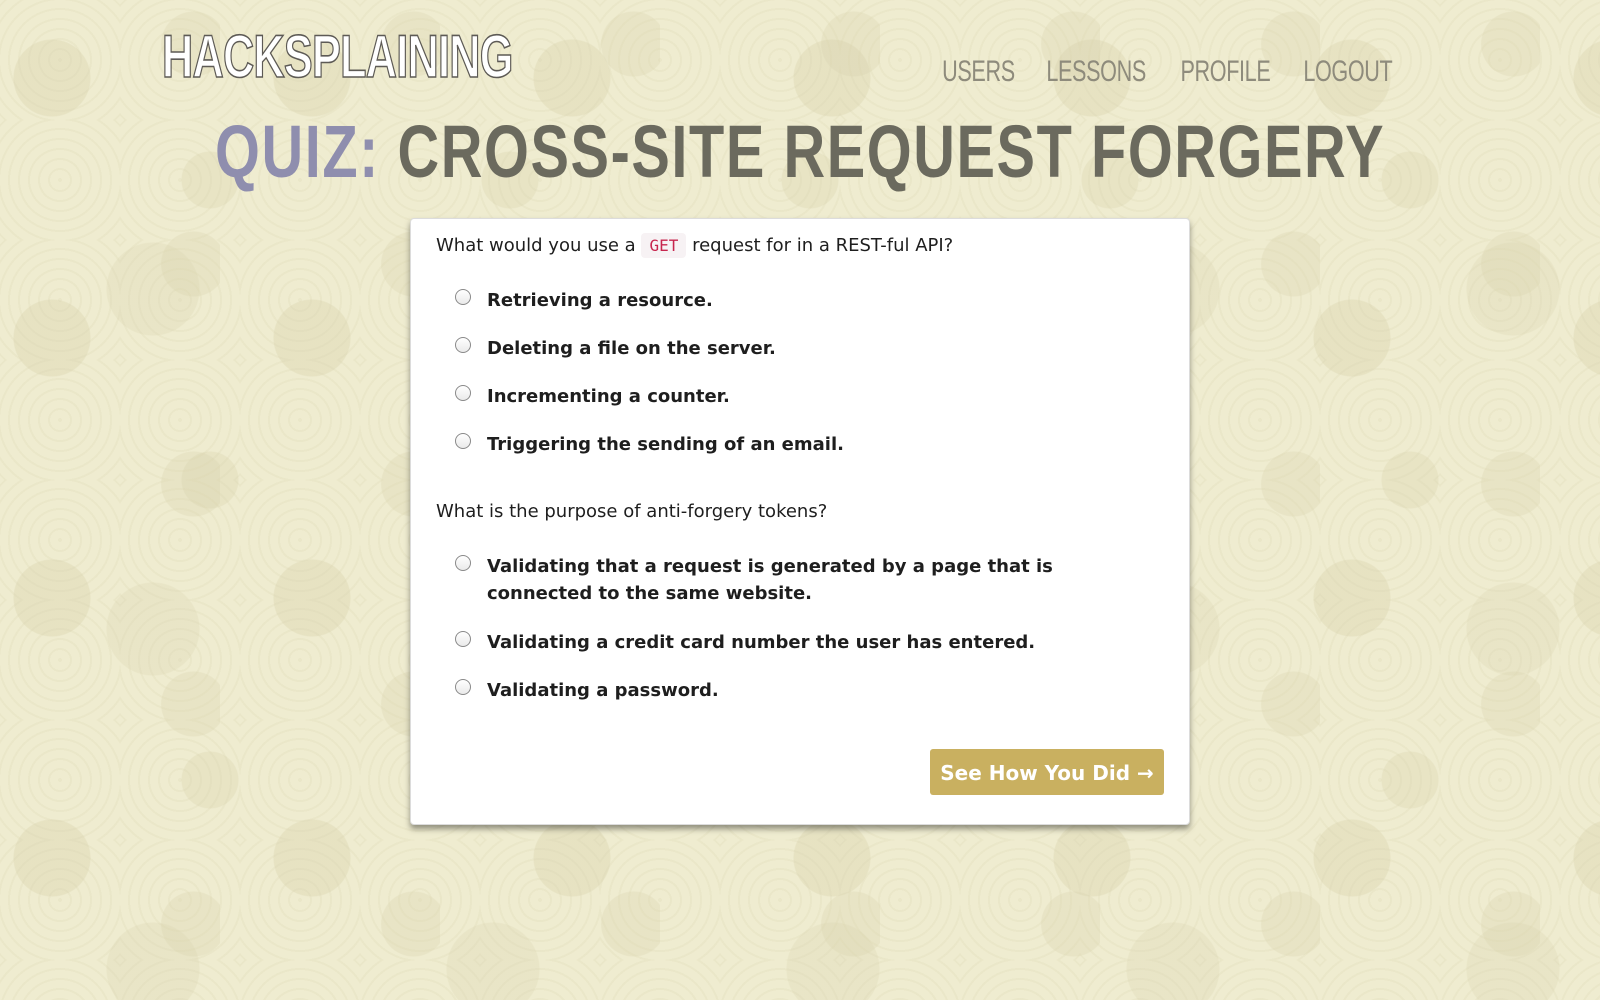 The image size is (1600, 1000). Describe the element at coordinates (795, 348) in the screenshot. I see `q1-option-2: Deleting a file on the server.` at that location.